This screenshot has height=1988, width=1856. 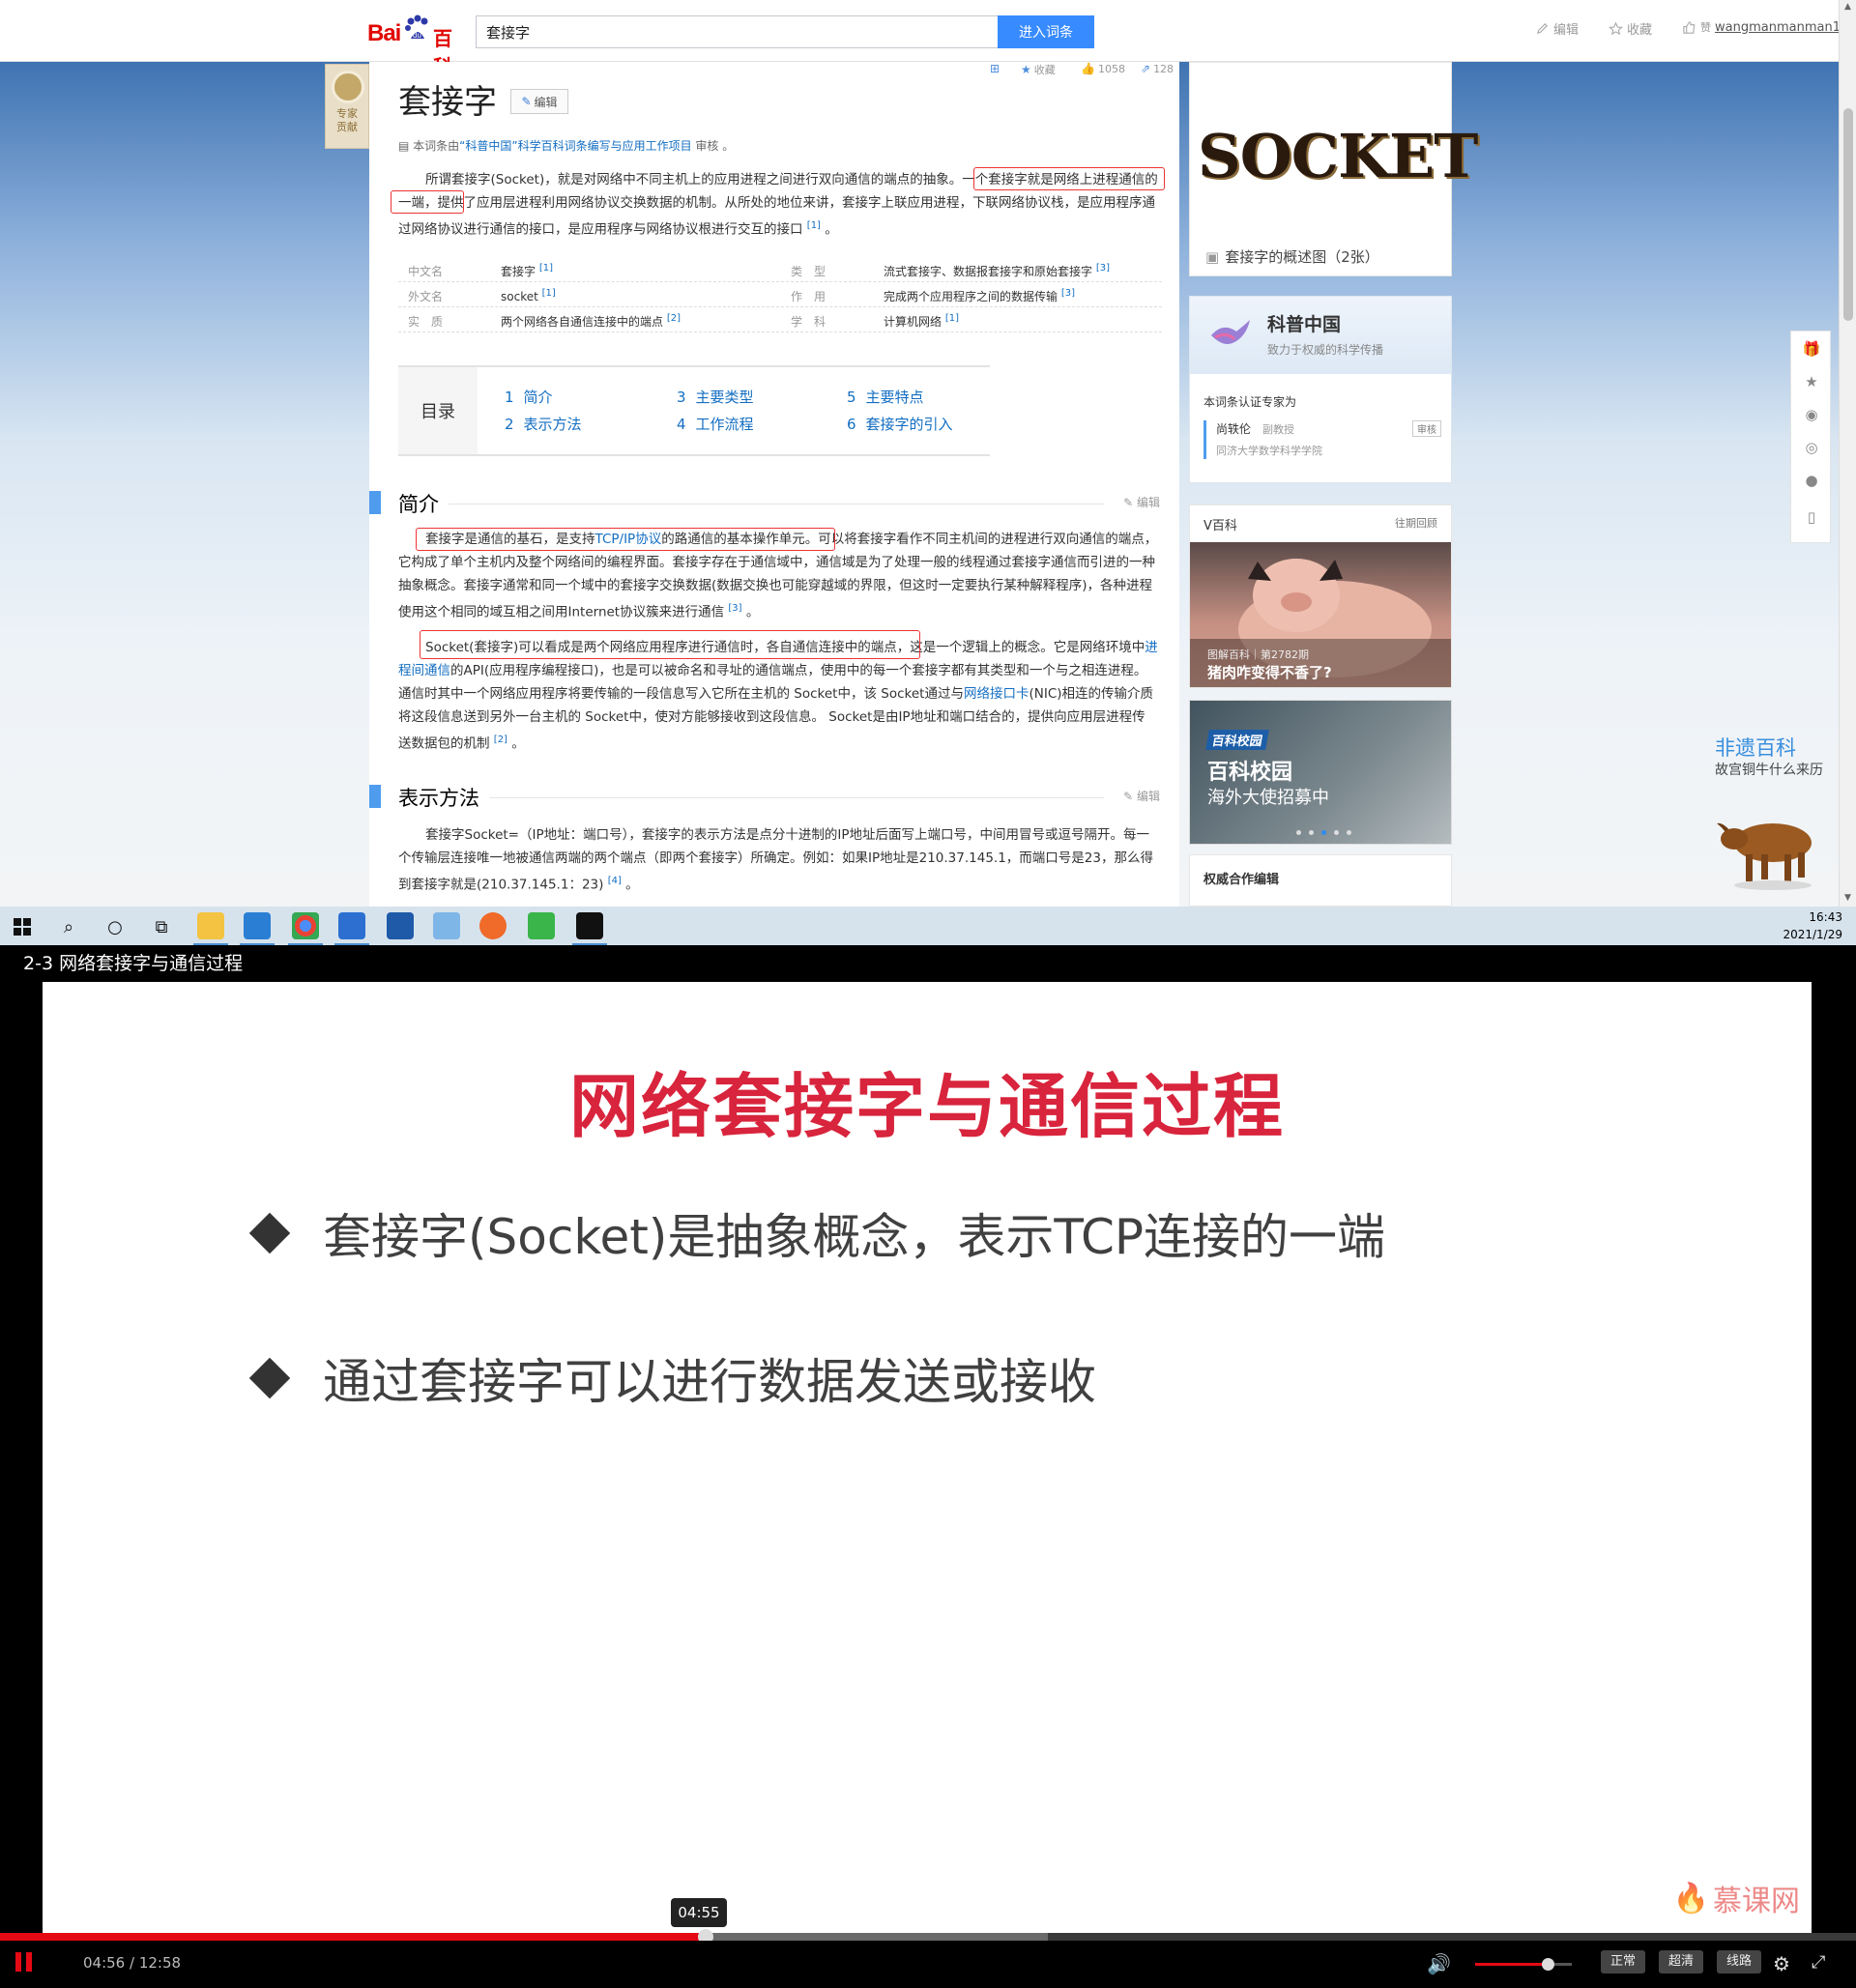 I want to click on review-project-link: “科普中国”科学百科词条编写与应用工作项目, so click(x=575, y=146).